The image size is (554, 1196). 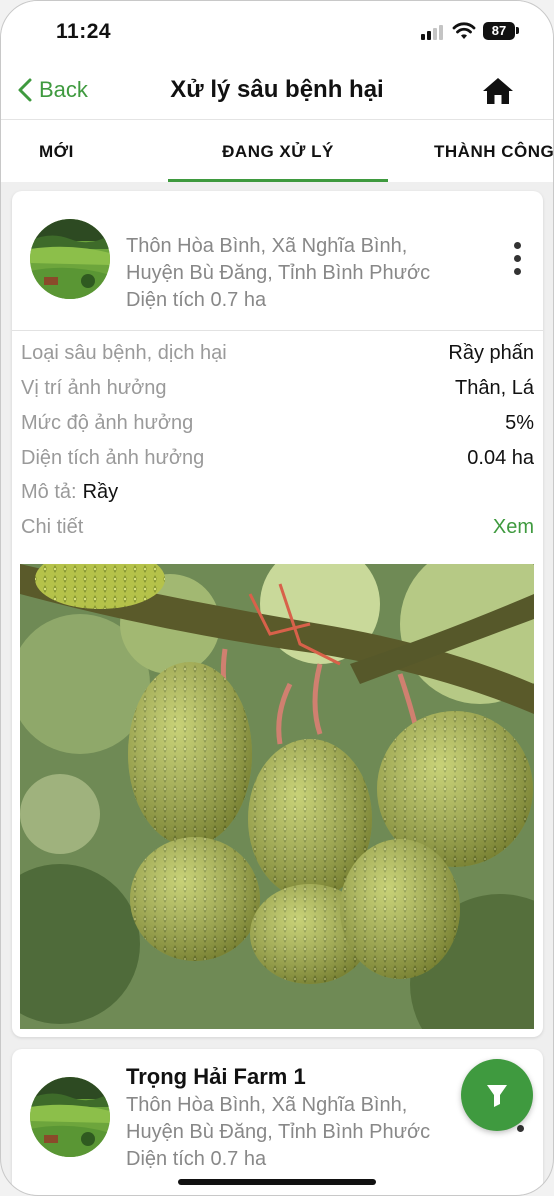 What do you see at coordinates (500, 458) in the screenshot?
I see `row-value: 0.04 ha` at bounding box center [500, 458].